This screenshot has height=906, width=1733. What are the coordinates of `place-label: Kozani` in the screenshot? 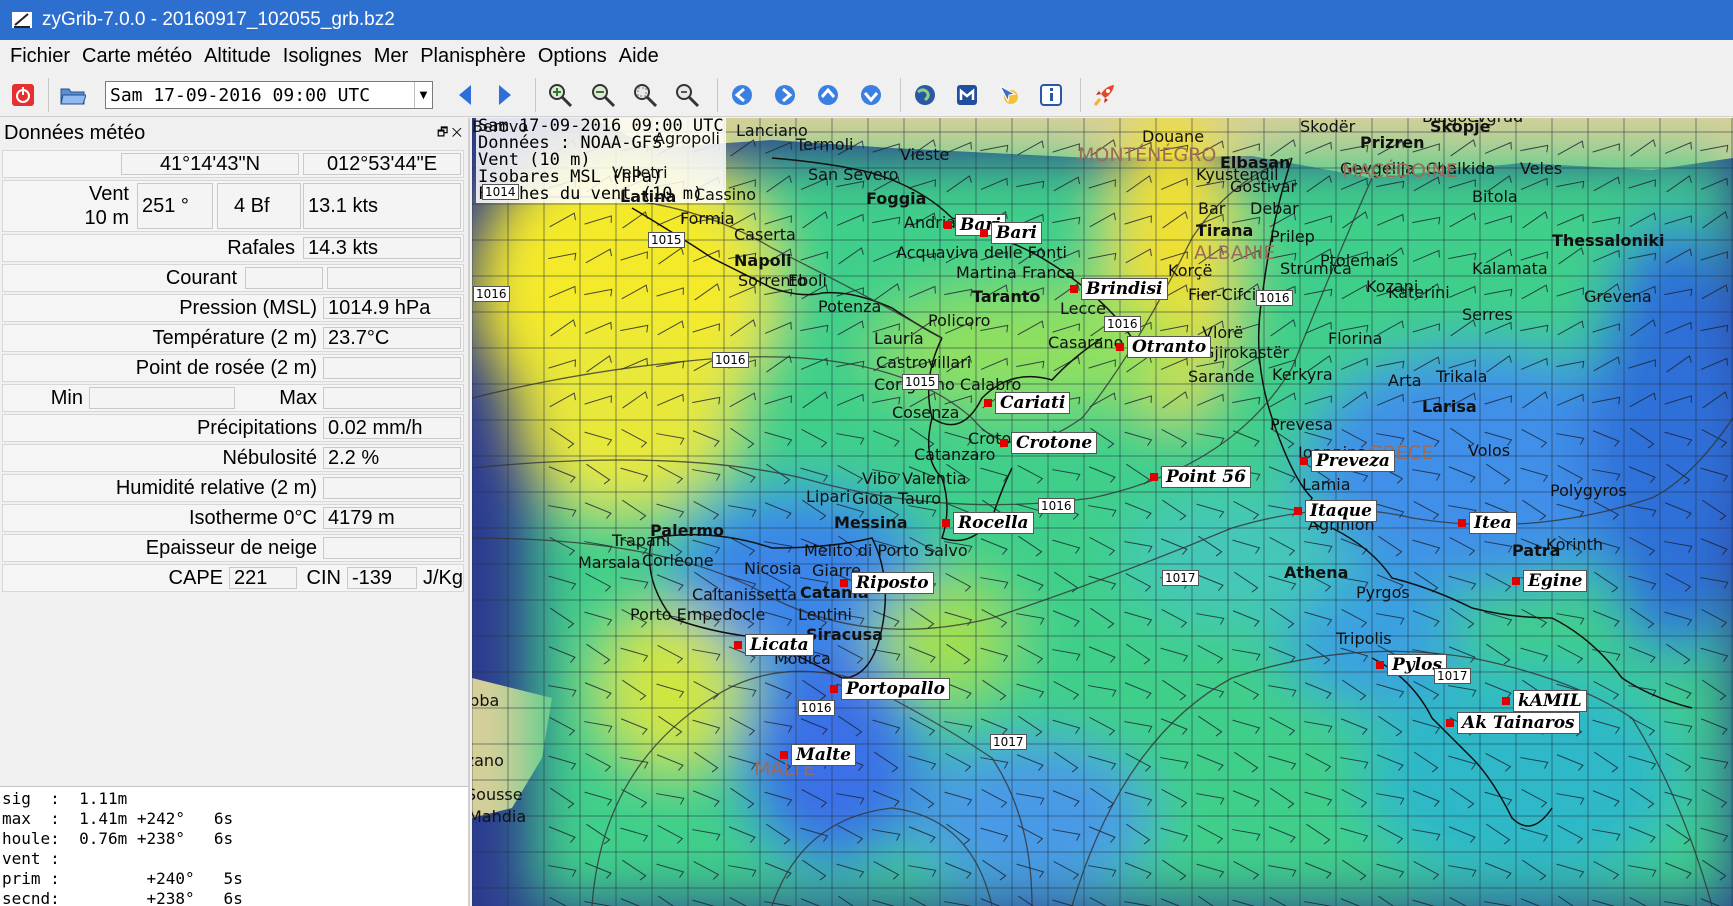 It's located at (1392, 286).